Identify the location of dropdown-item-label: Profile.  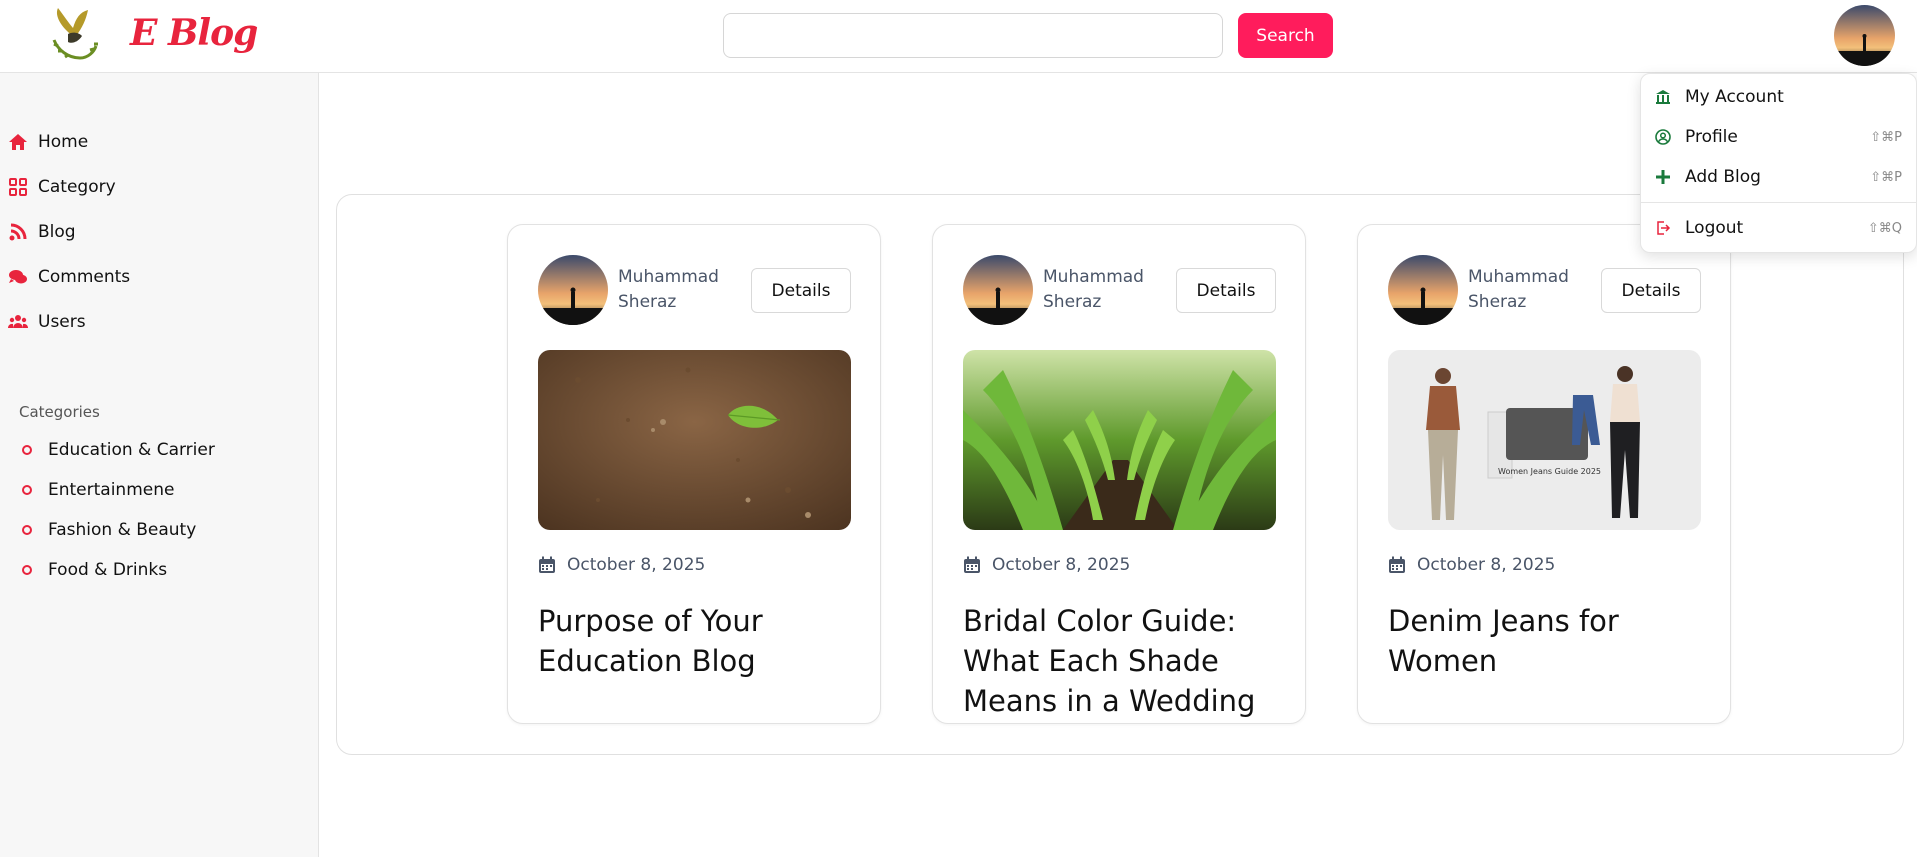
(1711, 137).